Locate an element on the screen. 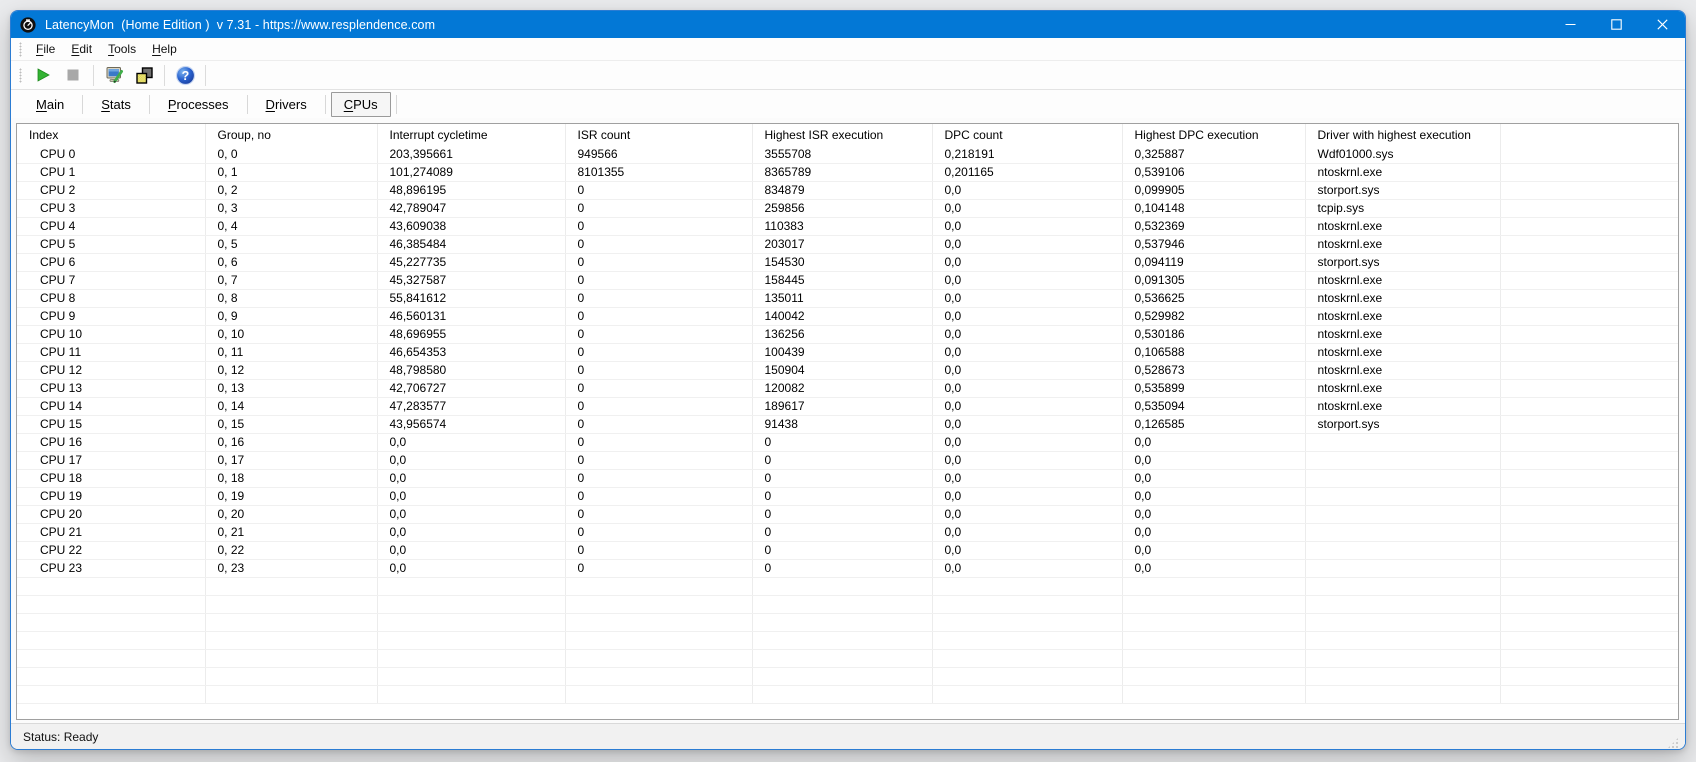 The image size is (1696, 762). maximize-button is located at coordinates (1616, 24).